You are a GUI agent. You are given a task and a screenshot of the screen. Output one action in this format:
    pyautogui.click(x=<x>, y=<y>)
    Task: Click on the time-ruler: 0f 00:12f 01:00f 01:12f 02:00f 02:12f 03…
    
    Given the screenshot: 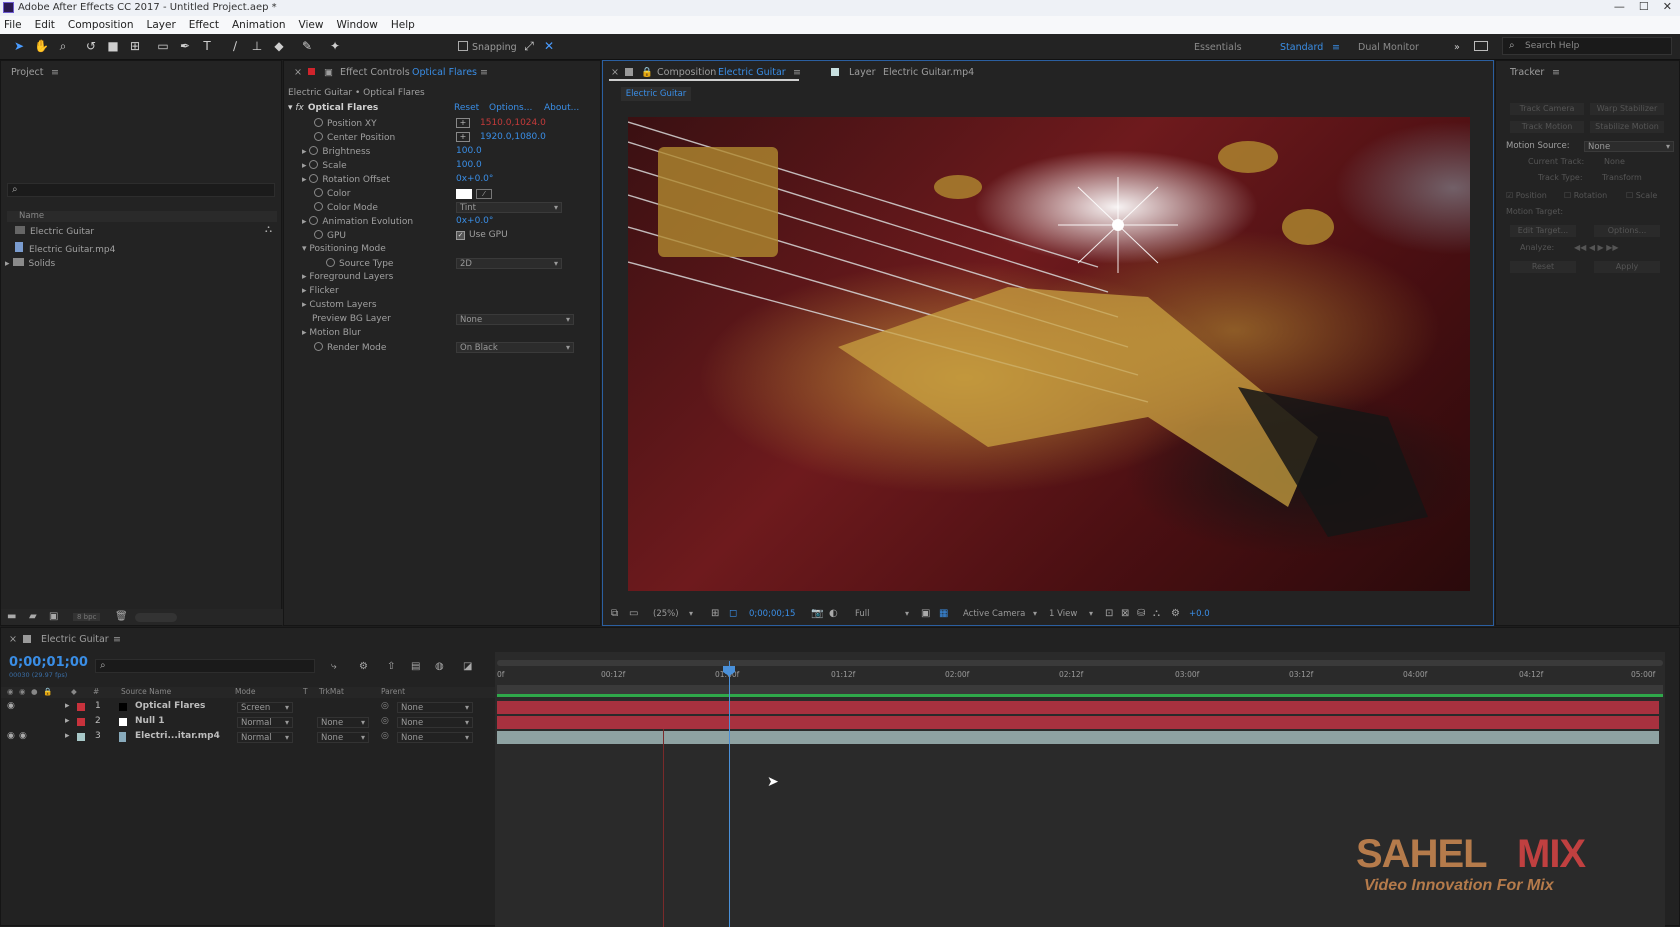 What is the action you would take?
    pyautogui.click(x=1080, y=676)
    